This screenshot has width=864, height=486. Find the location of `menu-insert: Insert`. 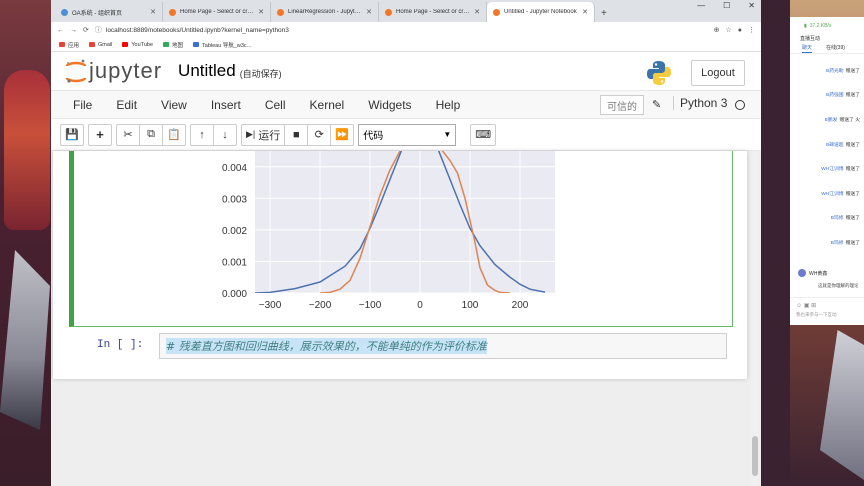

menu-insert: Insert is located at coordinates (226, 105).